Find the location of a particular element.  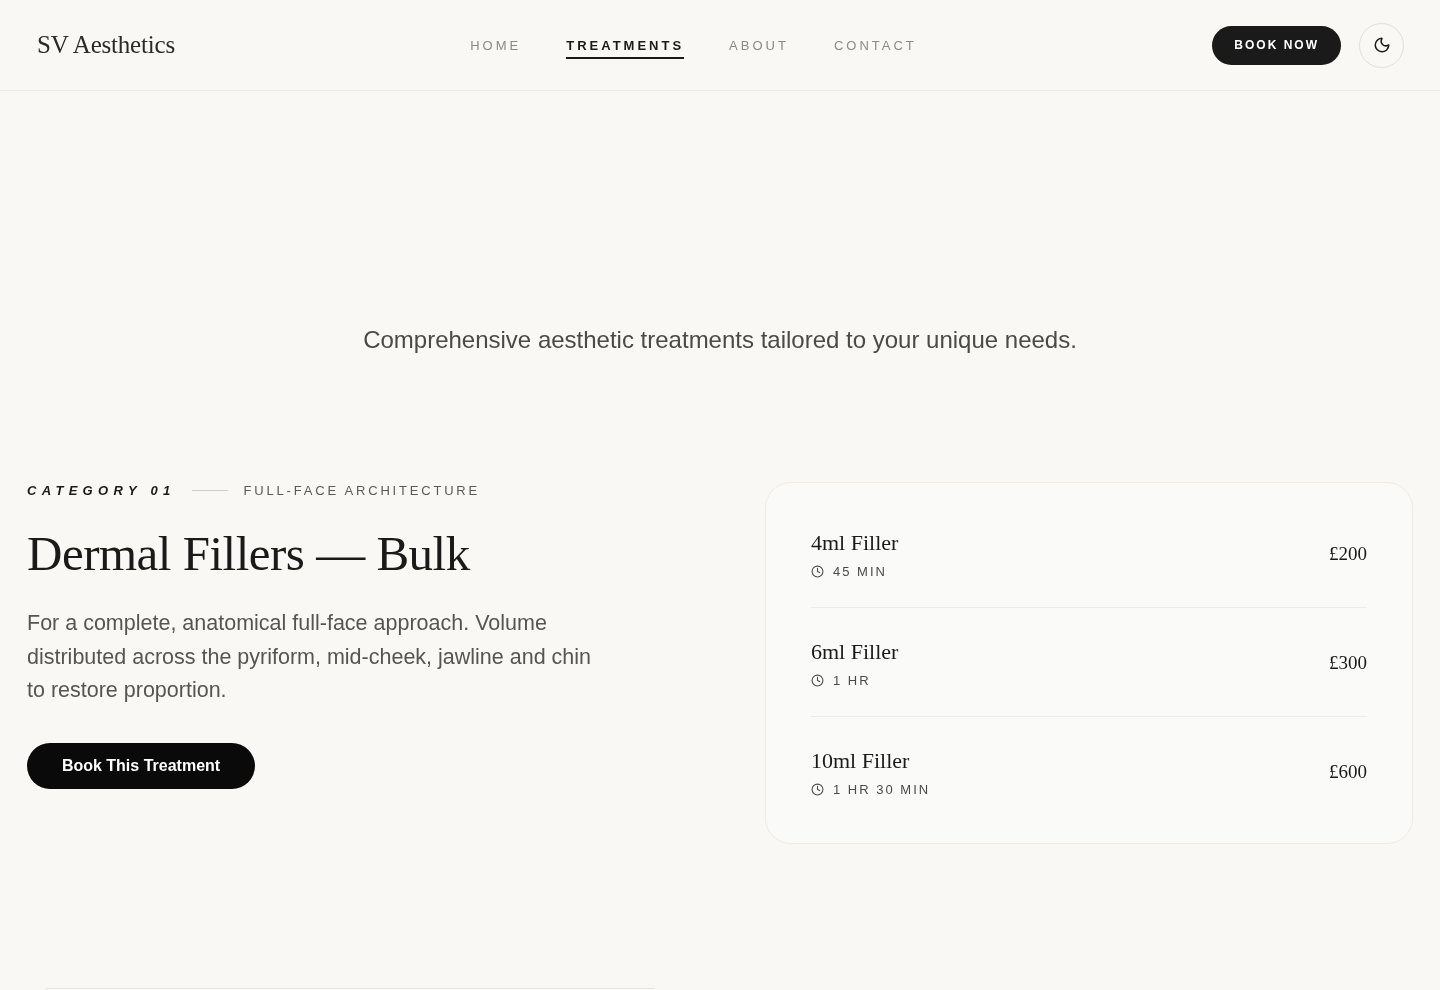

option-name: 6ml Filler is located at coordinates (855, 651).